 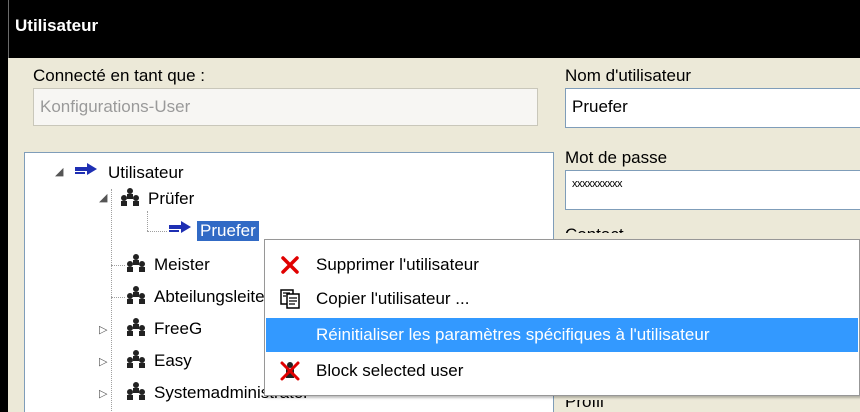 What do you see at coordinates (562, 371) in the screenshot?
I see `menu-item-block-user: Block selected user` at bounding box center [562, 371].